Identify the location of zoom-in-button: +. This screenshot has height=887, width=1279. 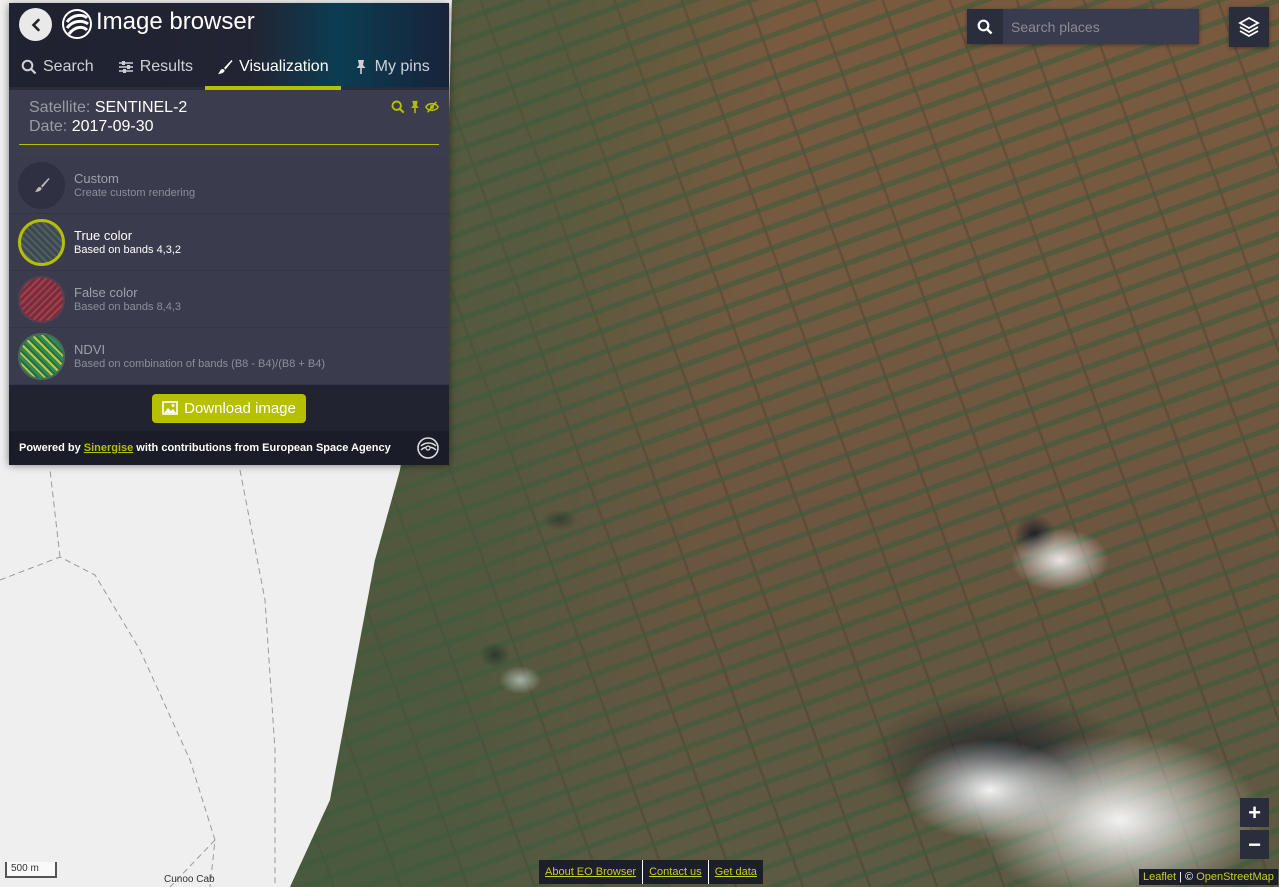
(1254, 812).